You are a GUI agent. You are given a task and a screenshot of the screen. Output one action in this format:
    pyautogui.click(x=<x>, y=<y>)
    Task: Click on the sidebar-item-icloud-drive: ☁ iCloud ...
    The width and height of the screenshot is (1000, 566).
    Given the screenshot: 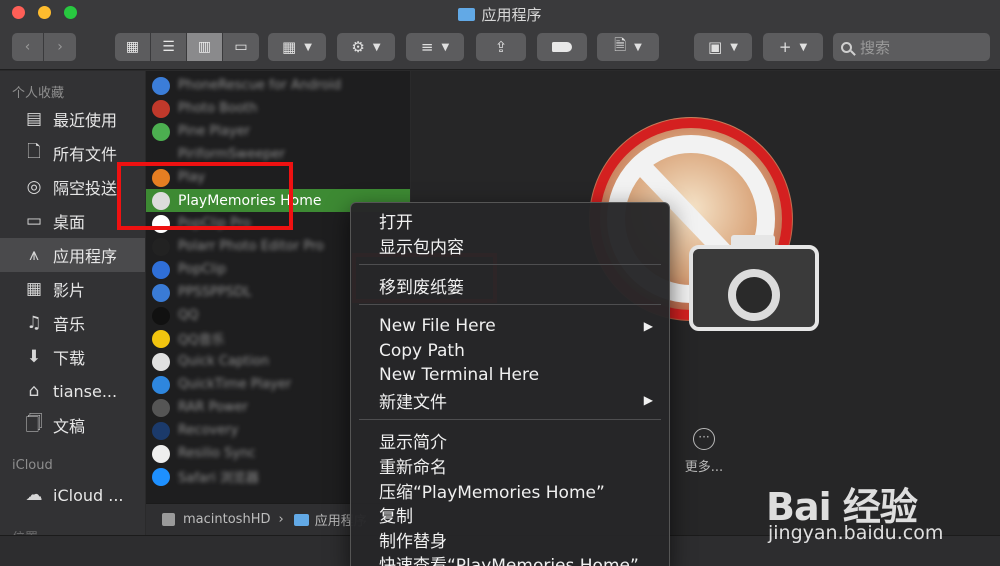 What is the action you would take?
    pyautogui.click(x=72, y=495)
    